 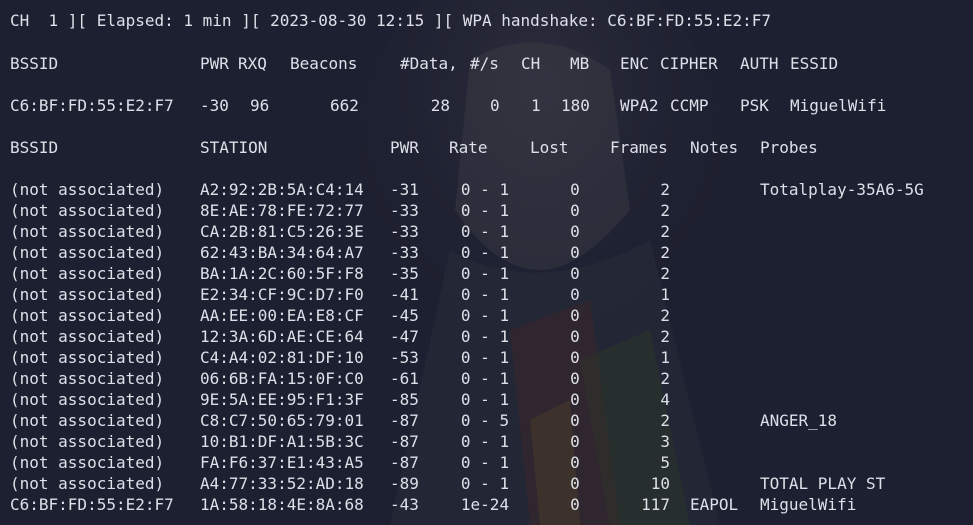 What do you see at coordinates (344, 105) in the screenshot?
I see `ap-beacons: 662` at bounding box center [344, 105].